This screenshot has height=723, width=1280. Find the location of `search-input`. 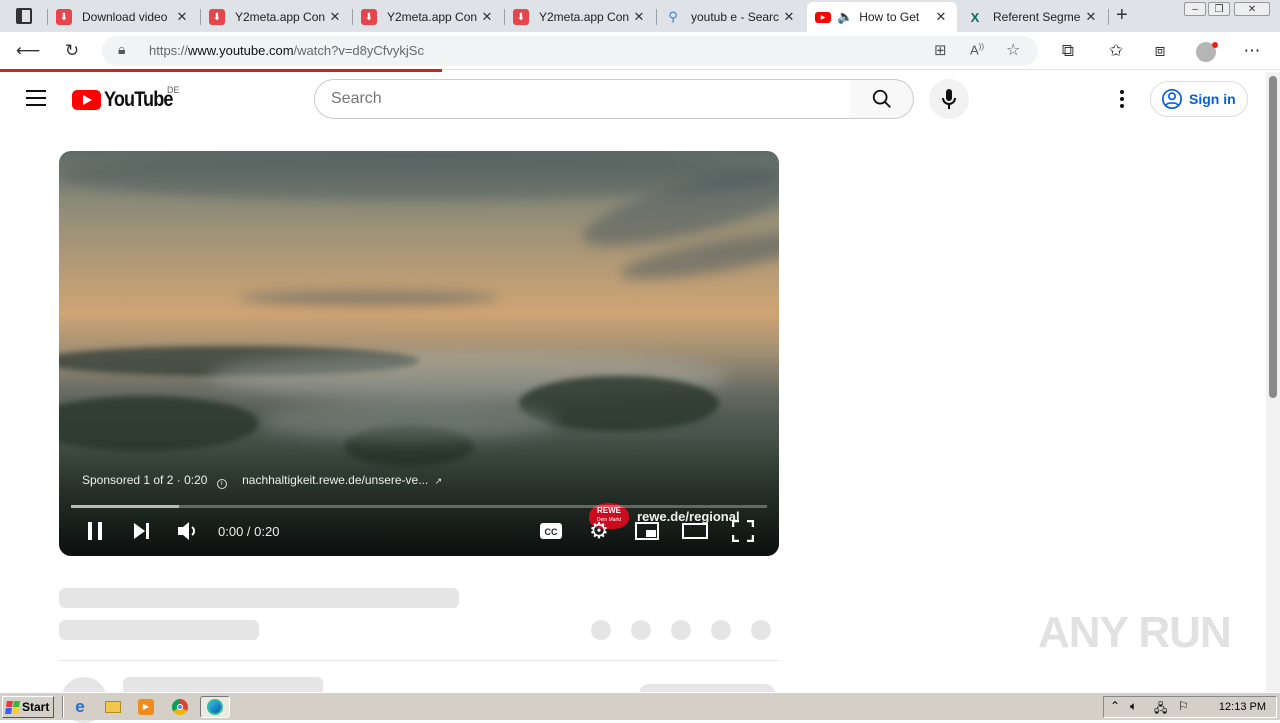

search-input is located at coordinates (582, 99).